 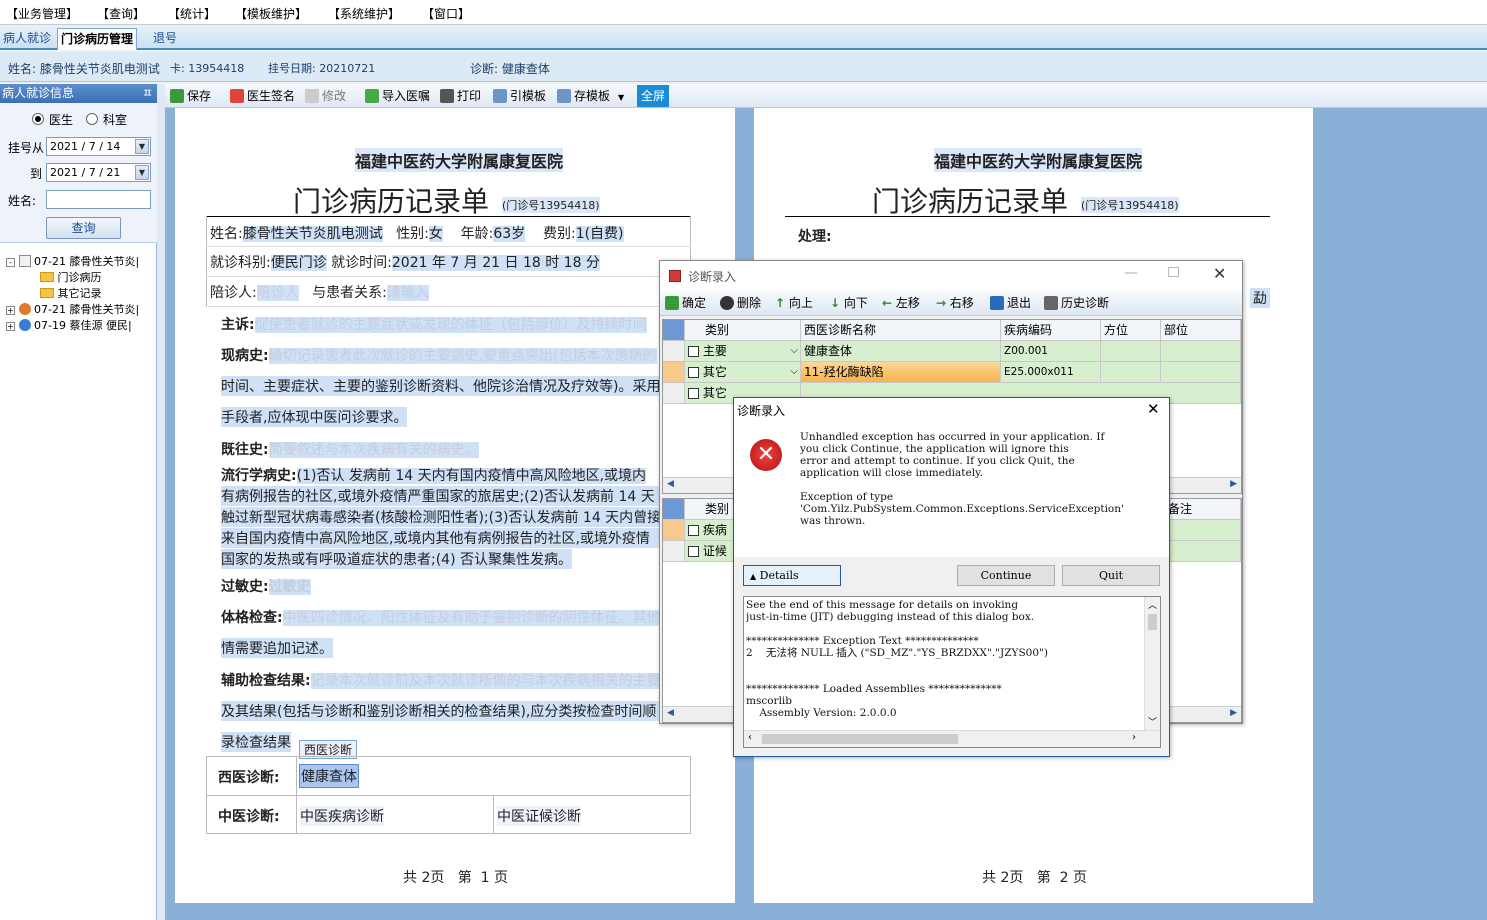 What do you see at coordinates (1006, 575) in the screenshot?
I see `continue-button: Continue` at bounding box center [1006, 575].